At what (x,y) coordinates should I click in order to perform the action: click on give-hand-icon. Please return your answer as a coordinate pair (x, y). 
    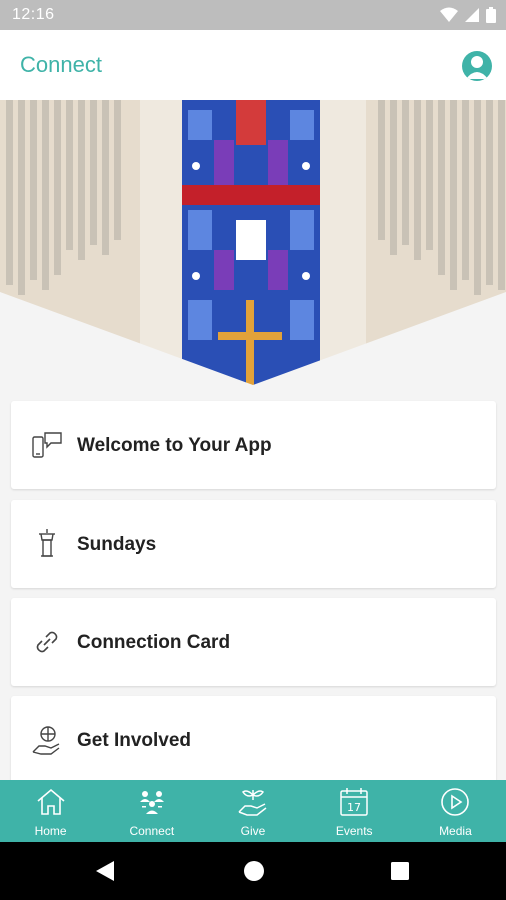
    Looking at the image, I should click on (252, 803).